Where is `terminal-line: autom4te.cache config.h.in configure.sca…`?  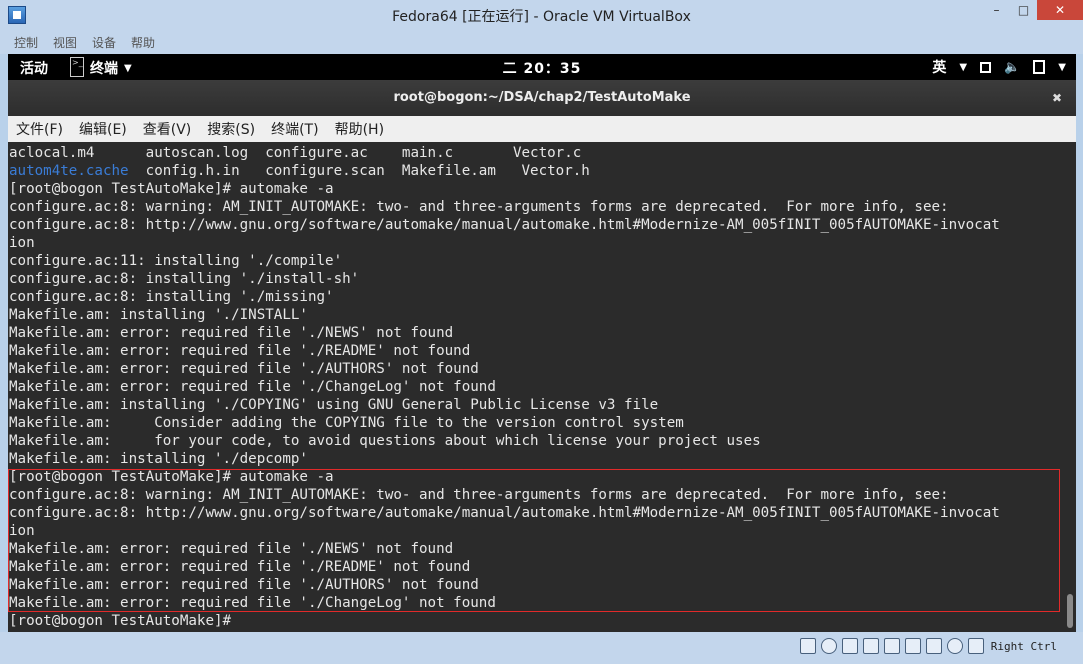 terminal-line: autom4te.cache config.h.in configure.sca… is located at coordinates (299, 171).